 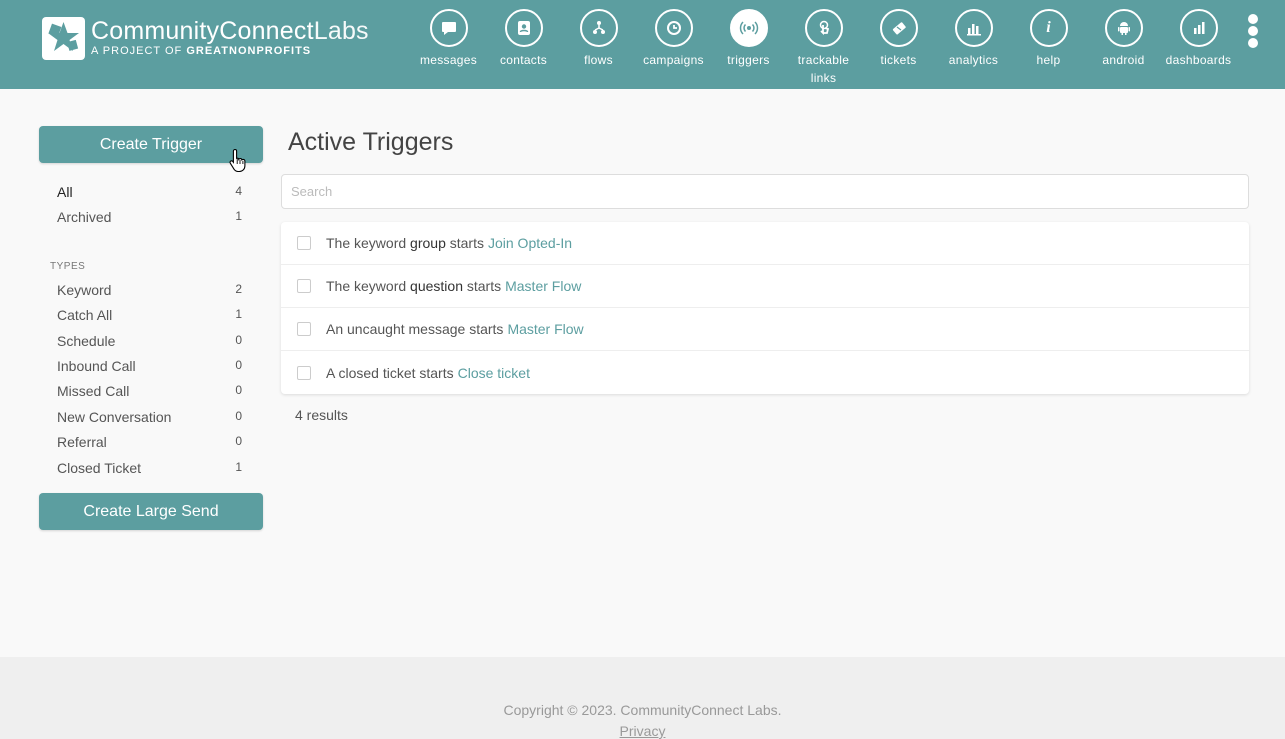 What do you see at coordinates (748, 28) in the screenshot?
I see `broadcast-icon` at bounding box center [748, 28].